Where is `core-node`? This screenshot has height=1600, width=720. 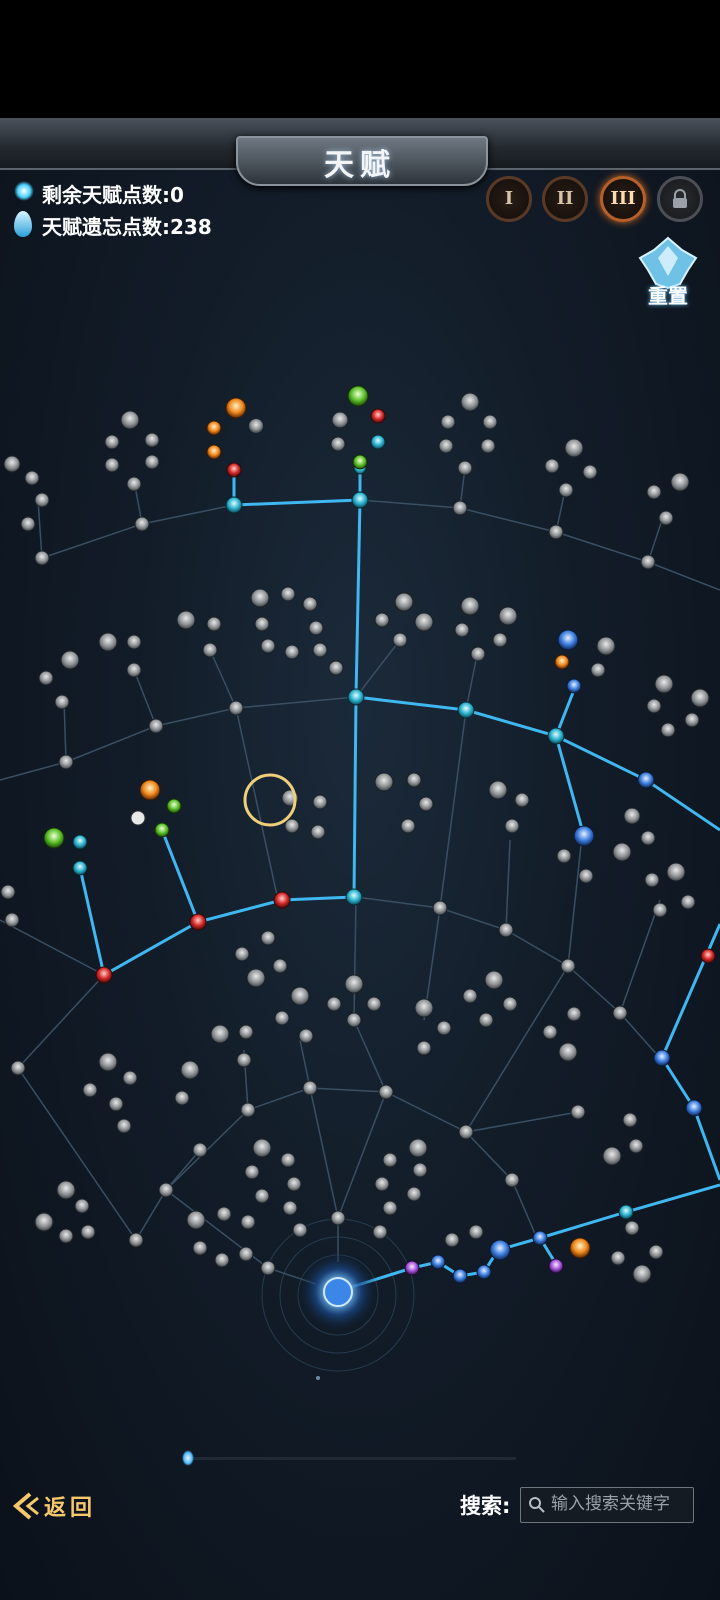 core-node is located at coordinates (338, 1292).